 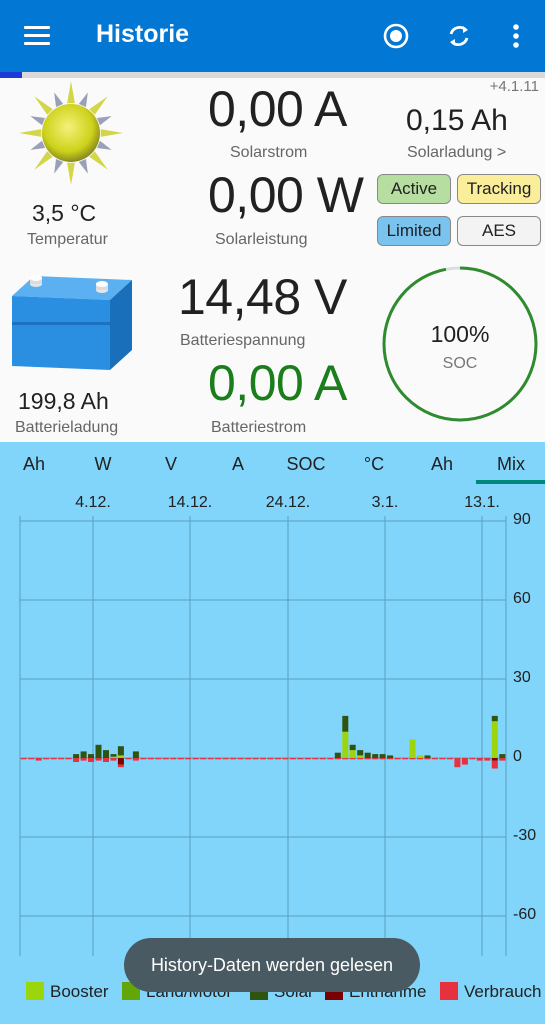 I want to click on legend-item: Verbrauch, so click(x=491, y=992).